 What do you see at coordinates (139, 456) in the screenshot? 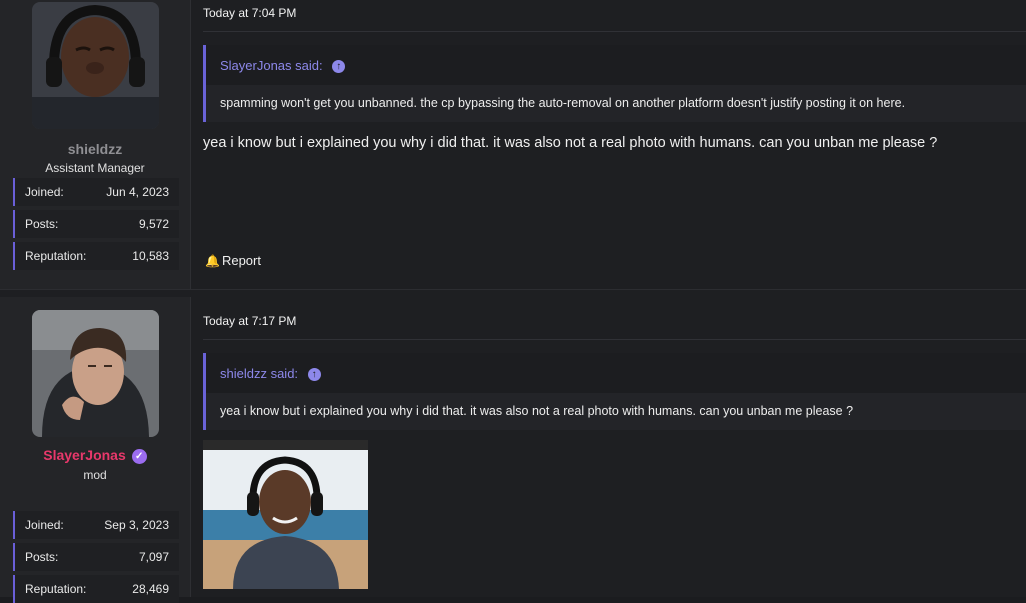
I see `verified-badge-icon: ✓` at bounding box center [139, 456].